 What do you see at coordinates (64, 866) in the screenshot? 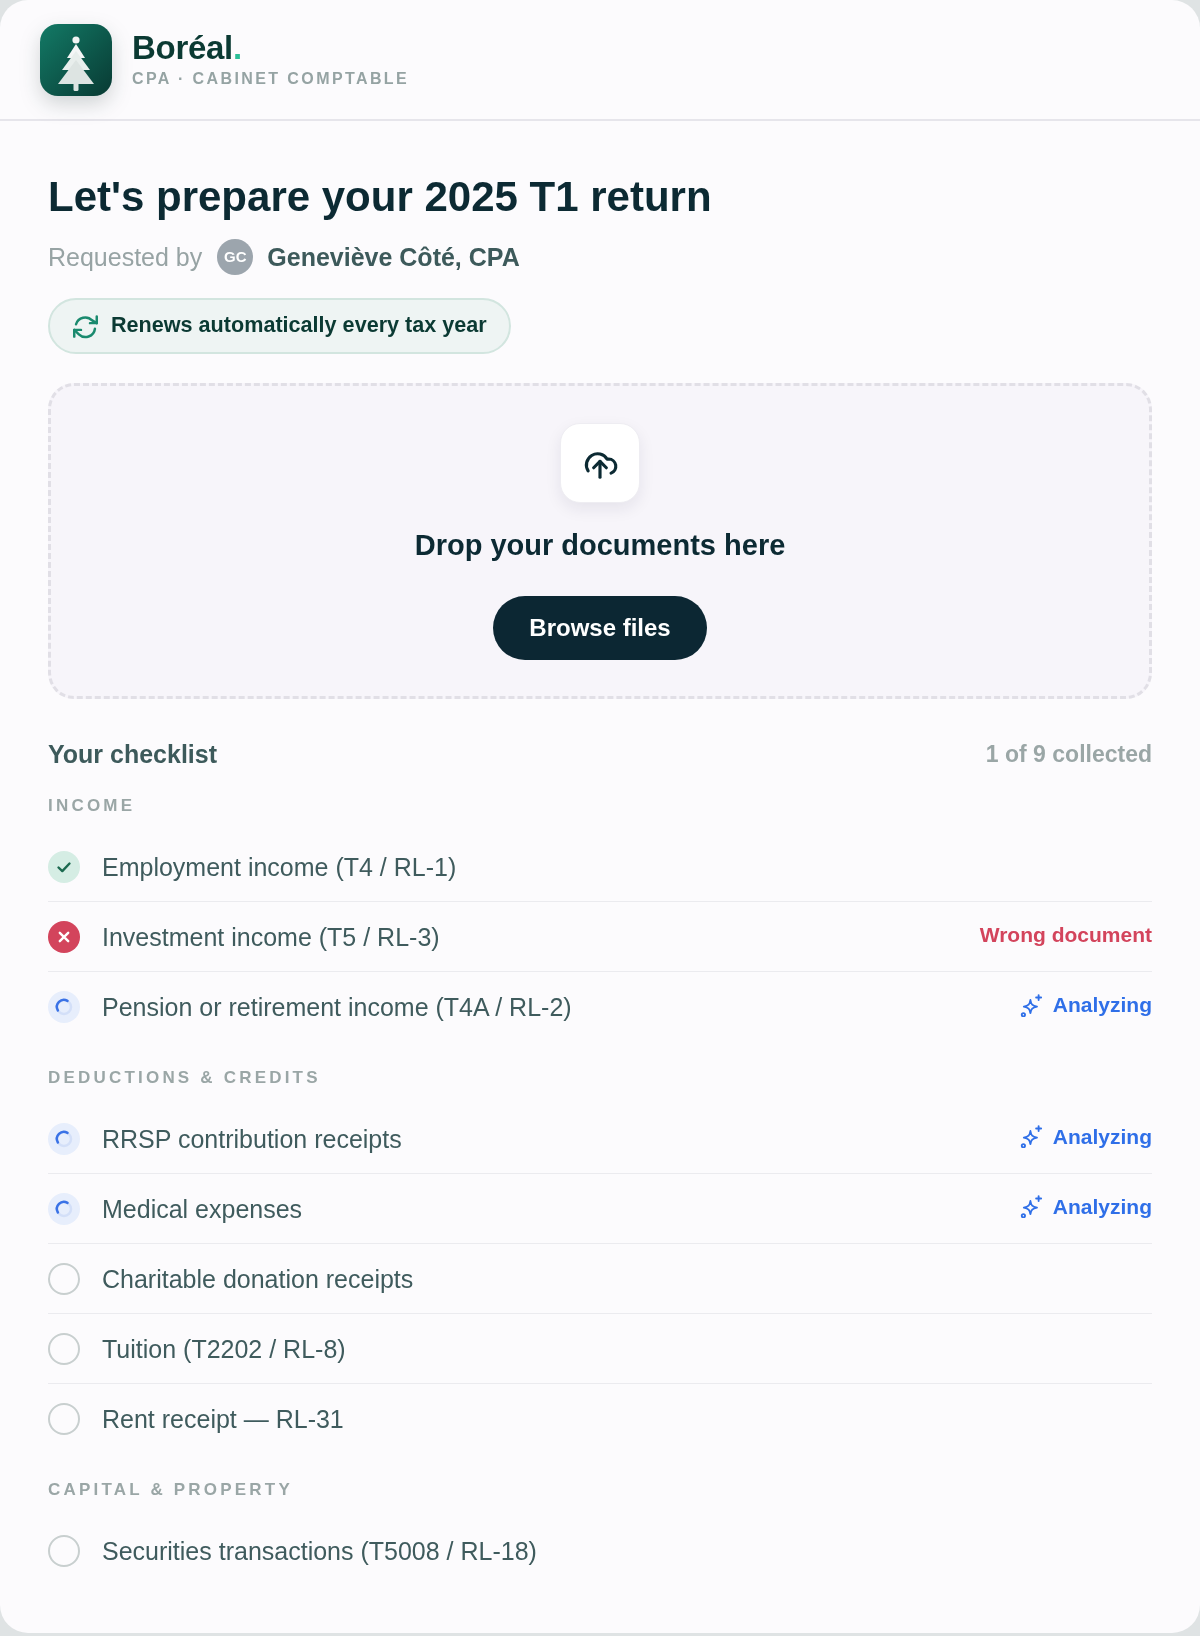
I see `check-icon` at bounding box center [64, 866].